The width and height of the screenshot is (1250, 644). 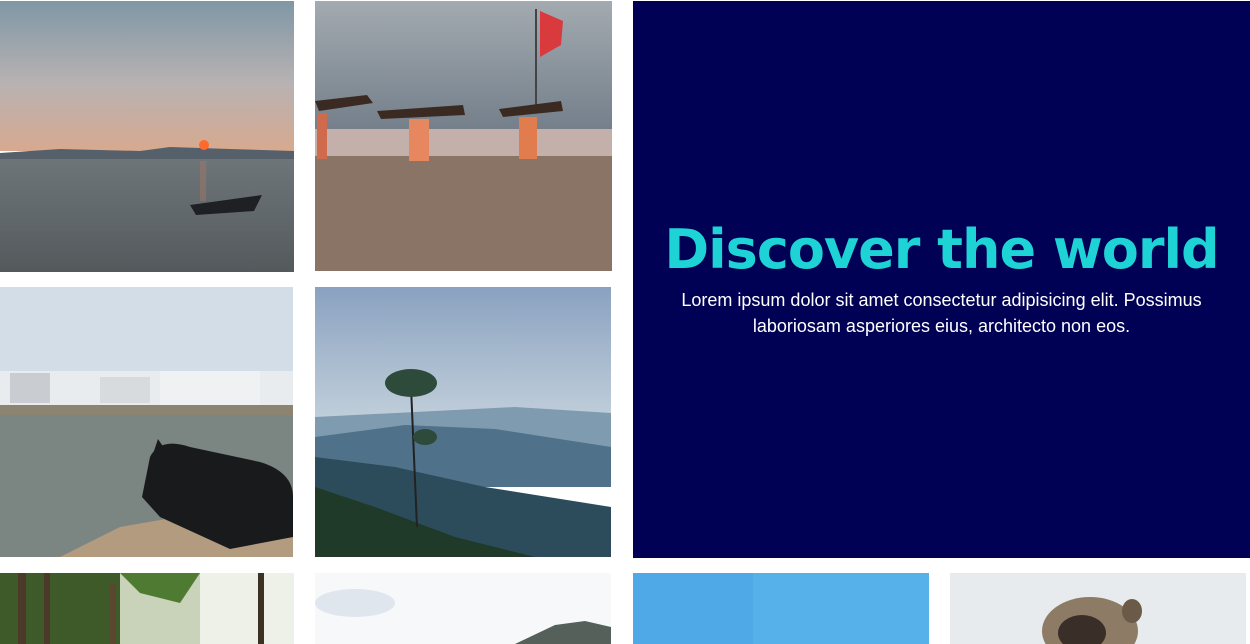 I want to click on gallery-photo-lake-cow, so click(x=146, y=422).